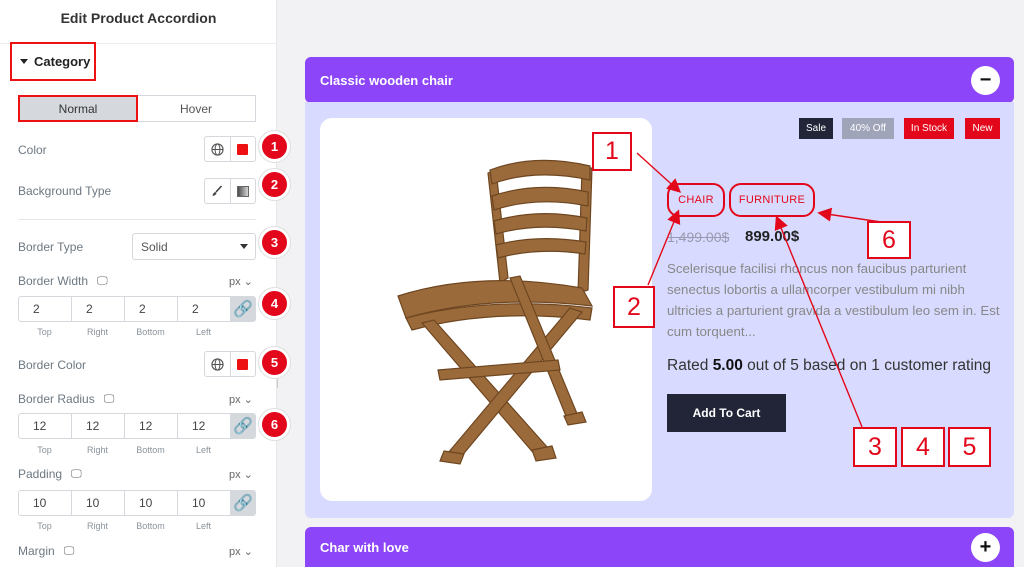 The height and width of the screenshot is (567, 1024). I want to click on callout-5: 5, so click(969, 447).